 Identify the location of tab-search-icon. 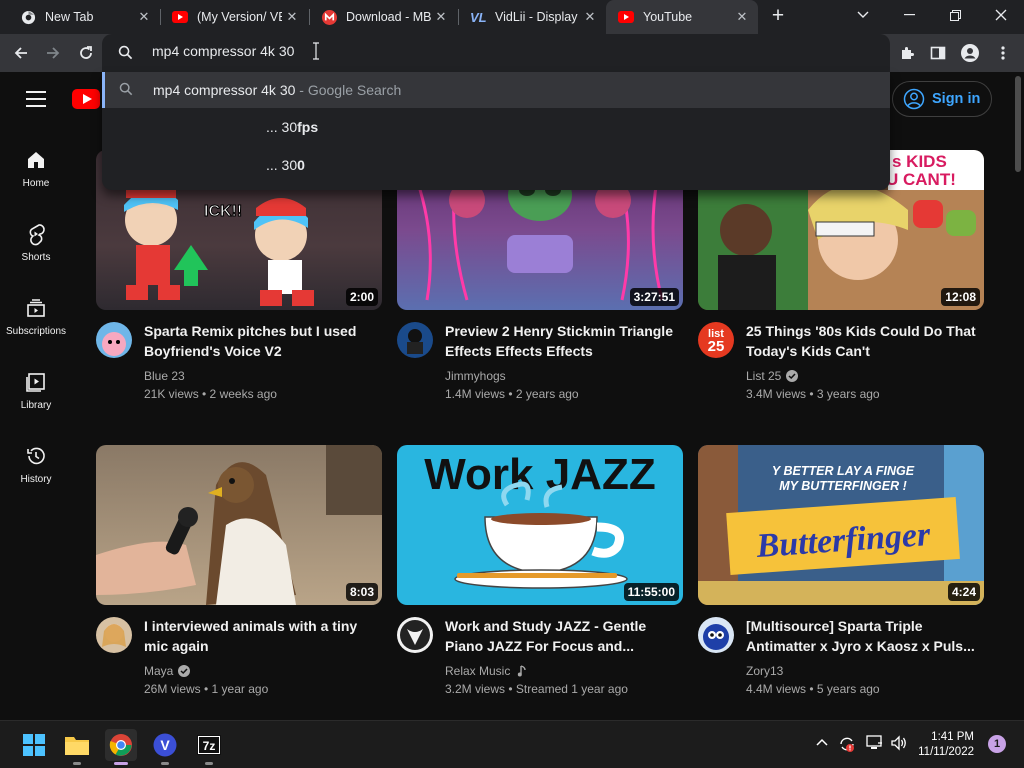
(863, 15).